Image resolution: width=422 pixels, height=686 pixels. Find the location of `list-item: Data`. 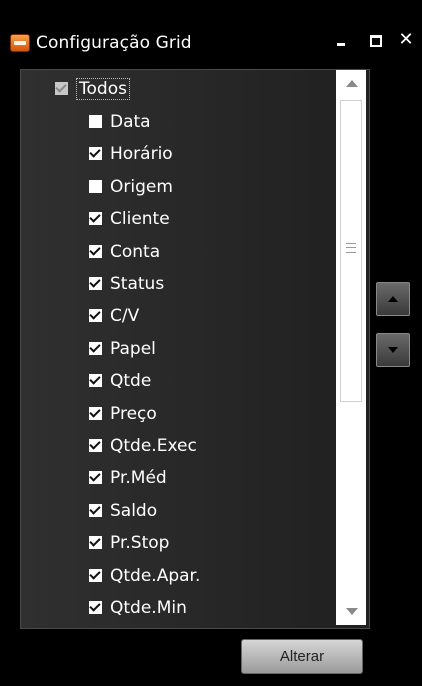

list-item: Data is located at coordinates (120, 122).